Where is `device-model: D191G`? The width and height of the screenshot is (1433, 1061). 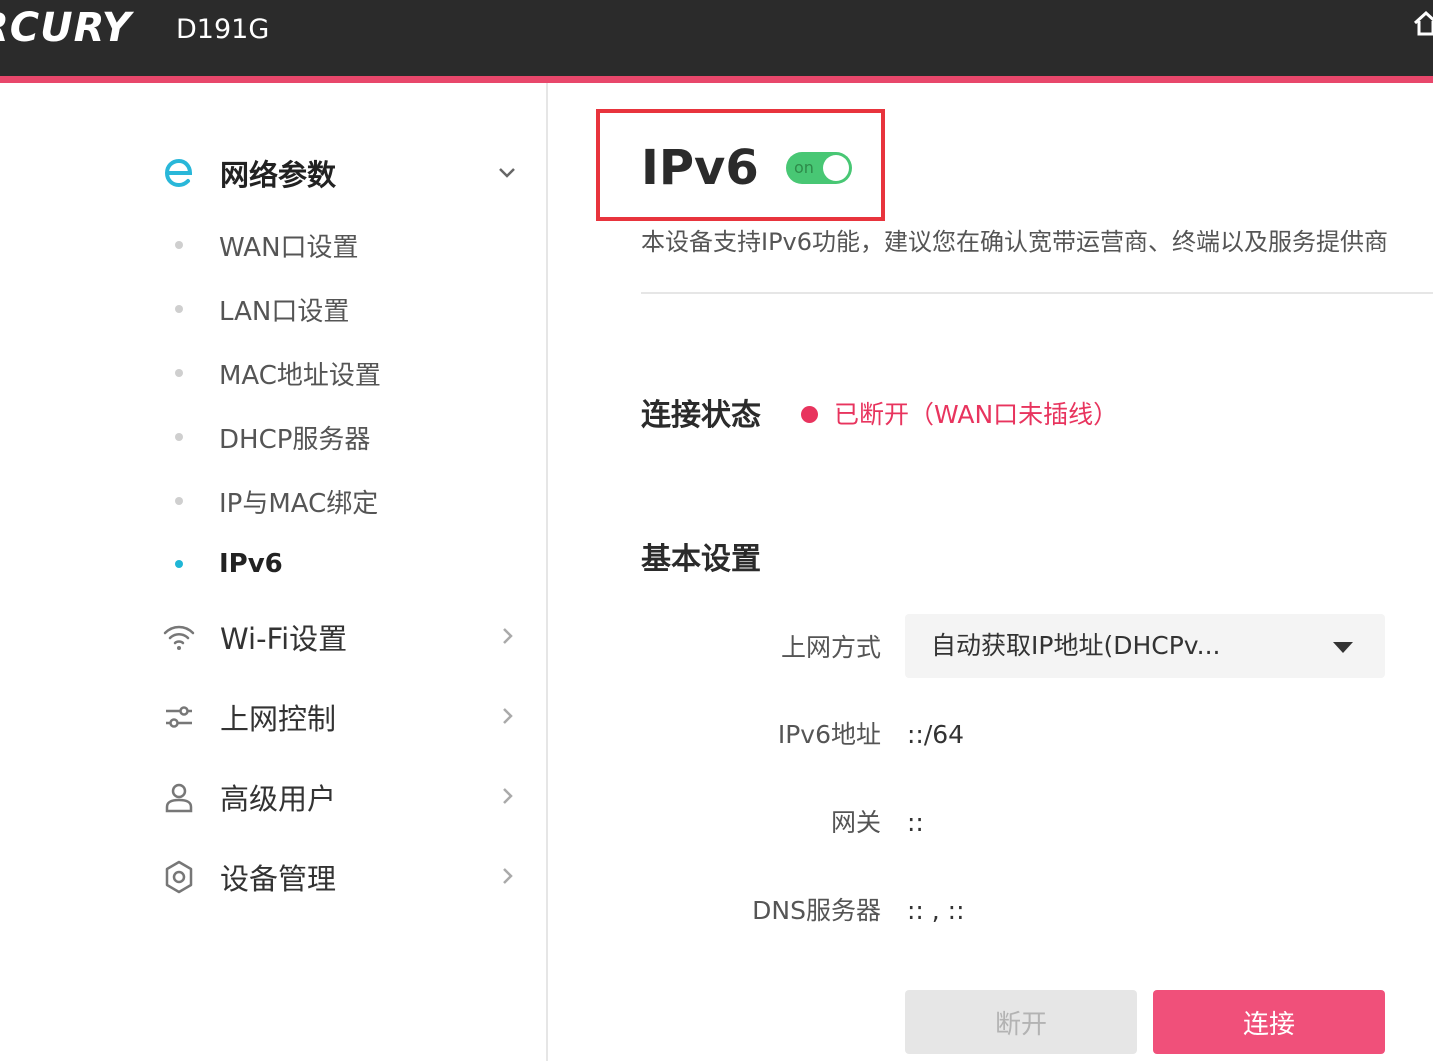
device-model: D191G is located at coordinates (223, 29).